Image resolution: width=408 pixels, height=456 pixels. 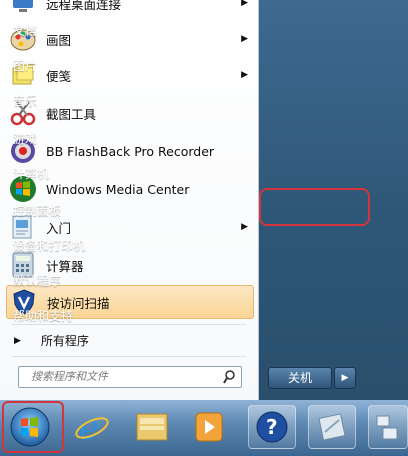 What do you see at coordinates (59, 228) in the screenshot?
I see `program-label: 入门` at bounding box center [59, 228].